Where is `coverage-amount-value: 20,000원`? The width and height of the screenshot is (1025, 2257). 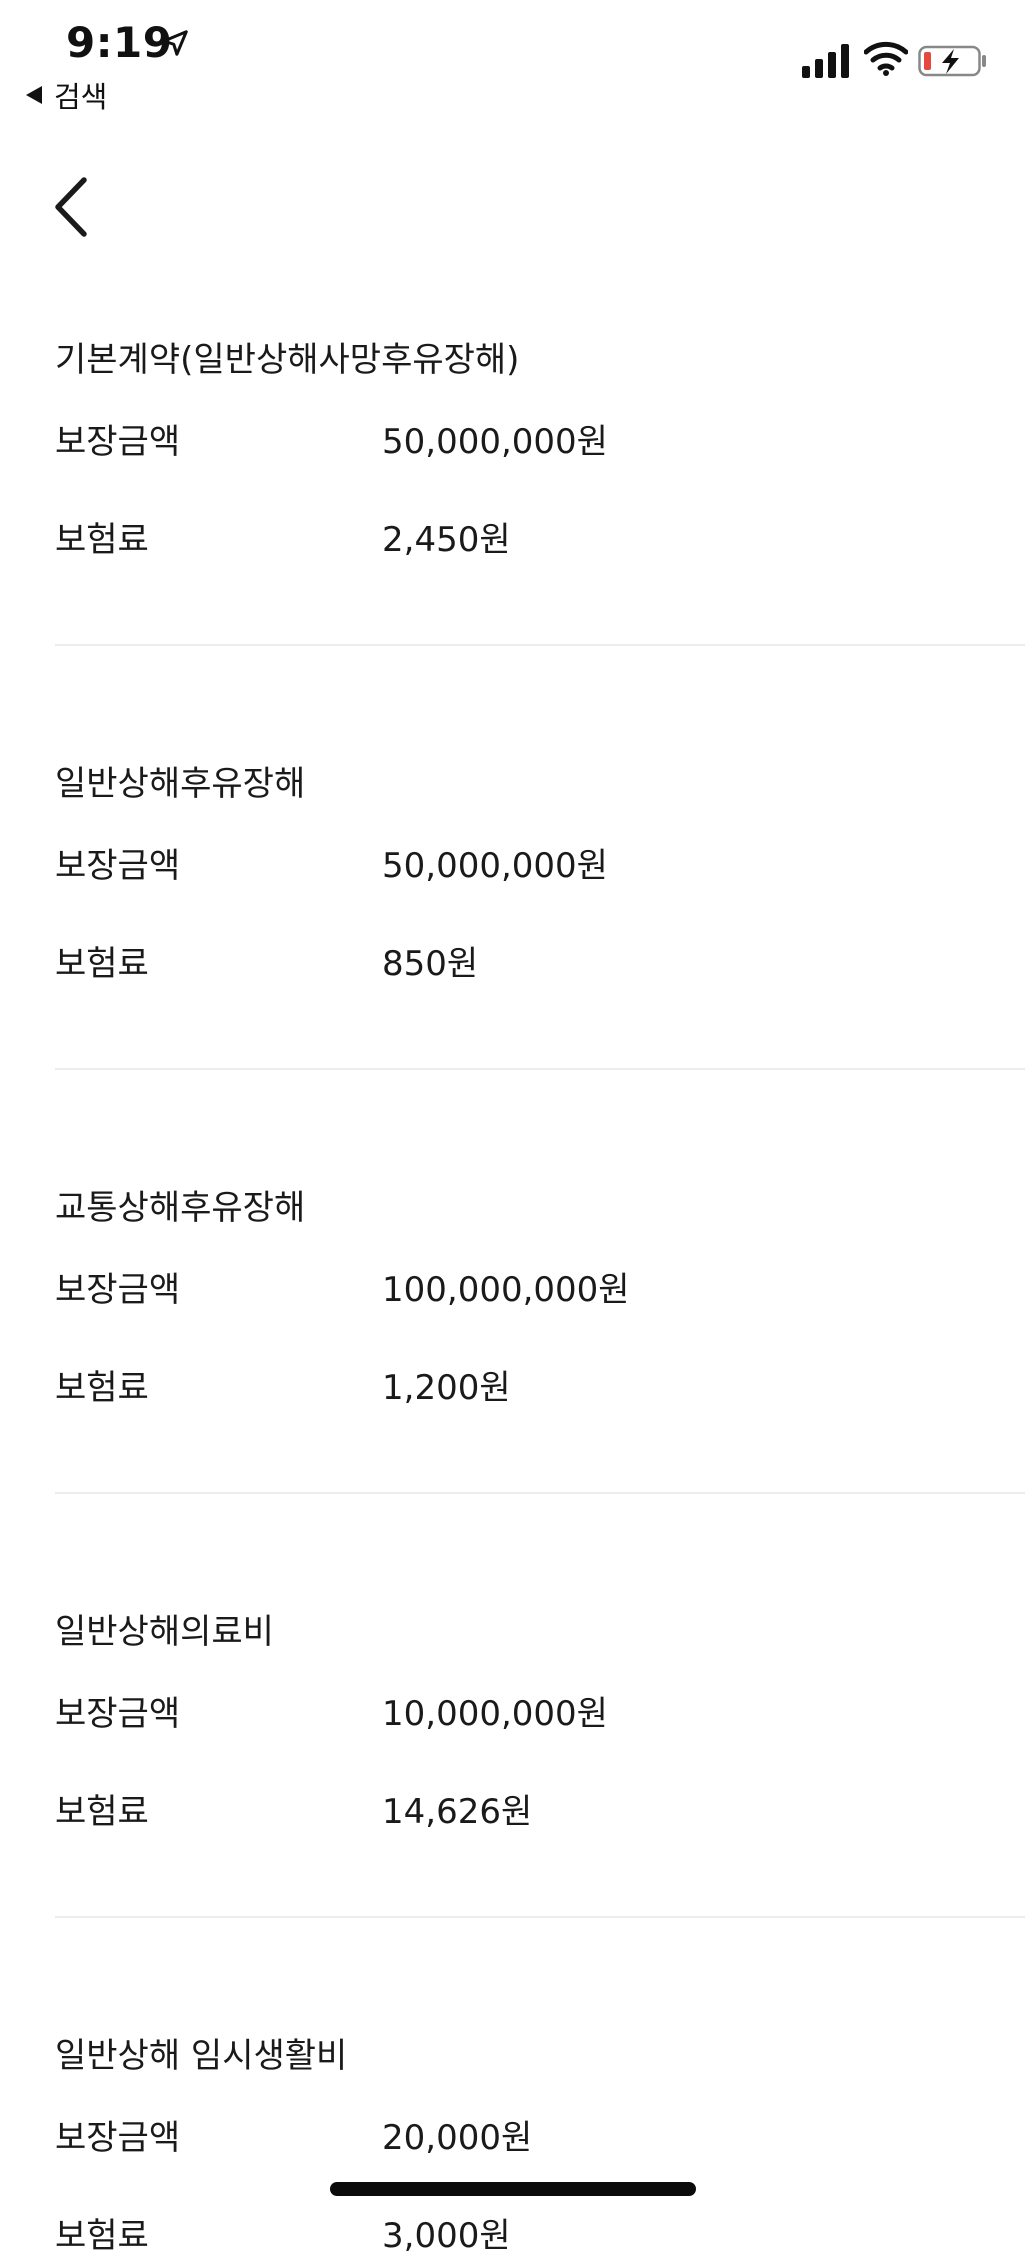
coverage-amount-value: 20,000원 is located at coordinates (457, 2138).